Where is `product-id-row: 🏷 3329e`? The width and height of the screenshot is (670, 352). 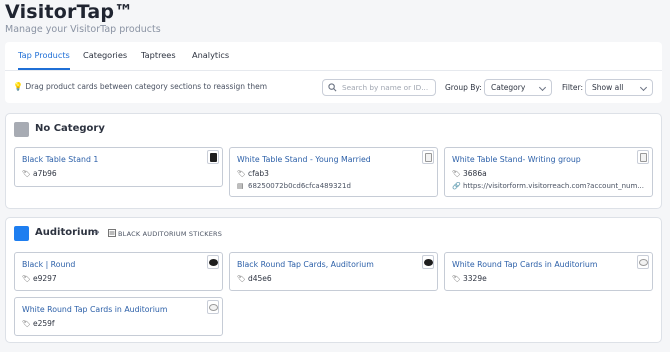
product-id-row: 🏷 3329e is located at coordinates (469, 278).